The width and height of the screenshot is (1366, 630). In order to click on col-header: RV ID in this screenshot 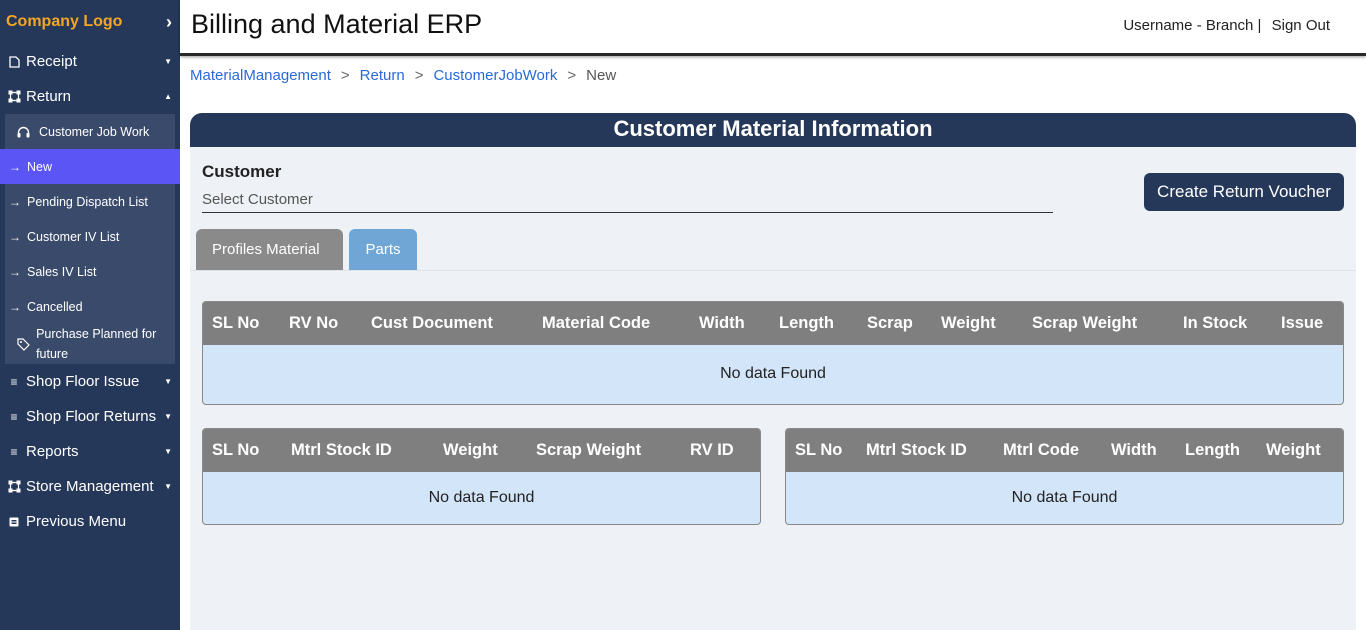, I will do `click(712, 450)`.